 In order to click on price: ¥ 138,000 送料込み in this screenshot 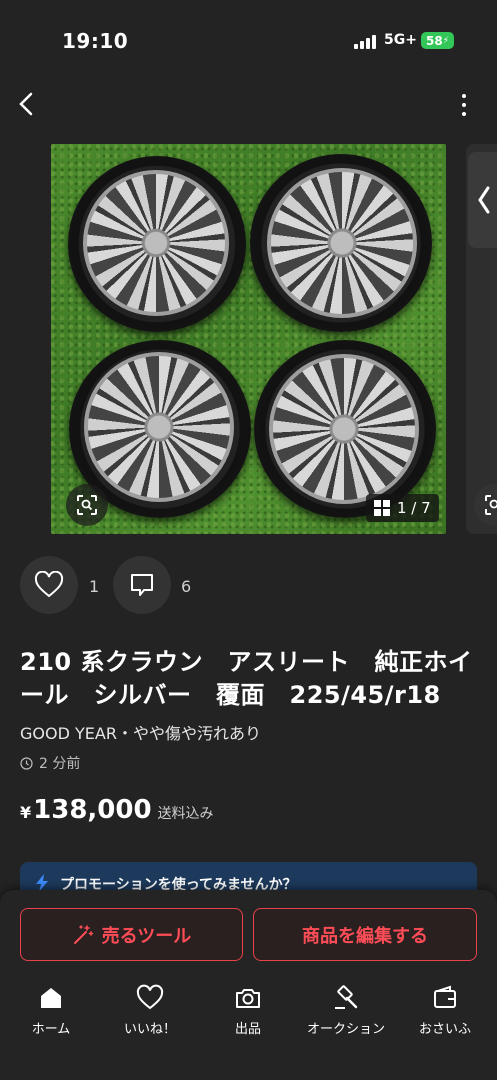, I will do `click(117, 810)`.